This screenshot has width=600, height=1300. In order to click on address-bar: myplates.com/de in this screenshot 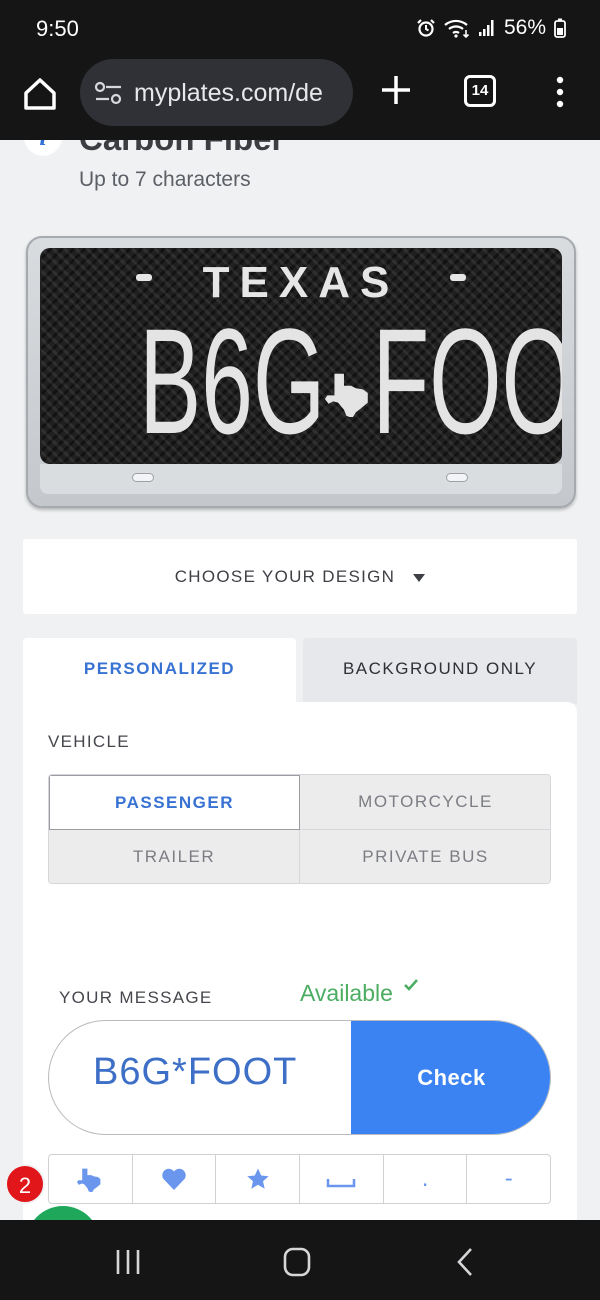, I will do `click(216, 92)`.